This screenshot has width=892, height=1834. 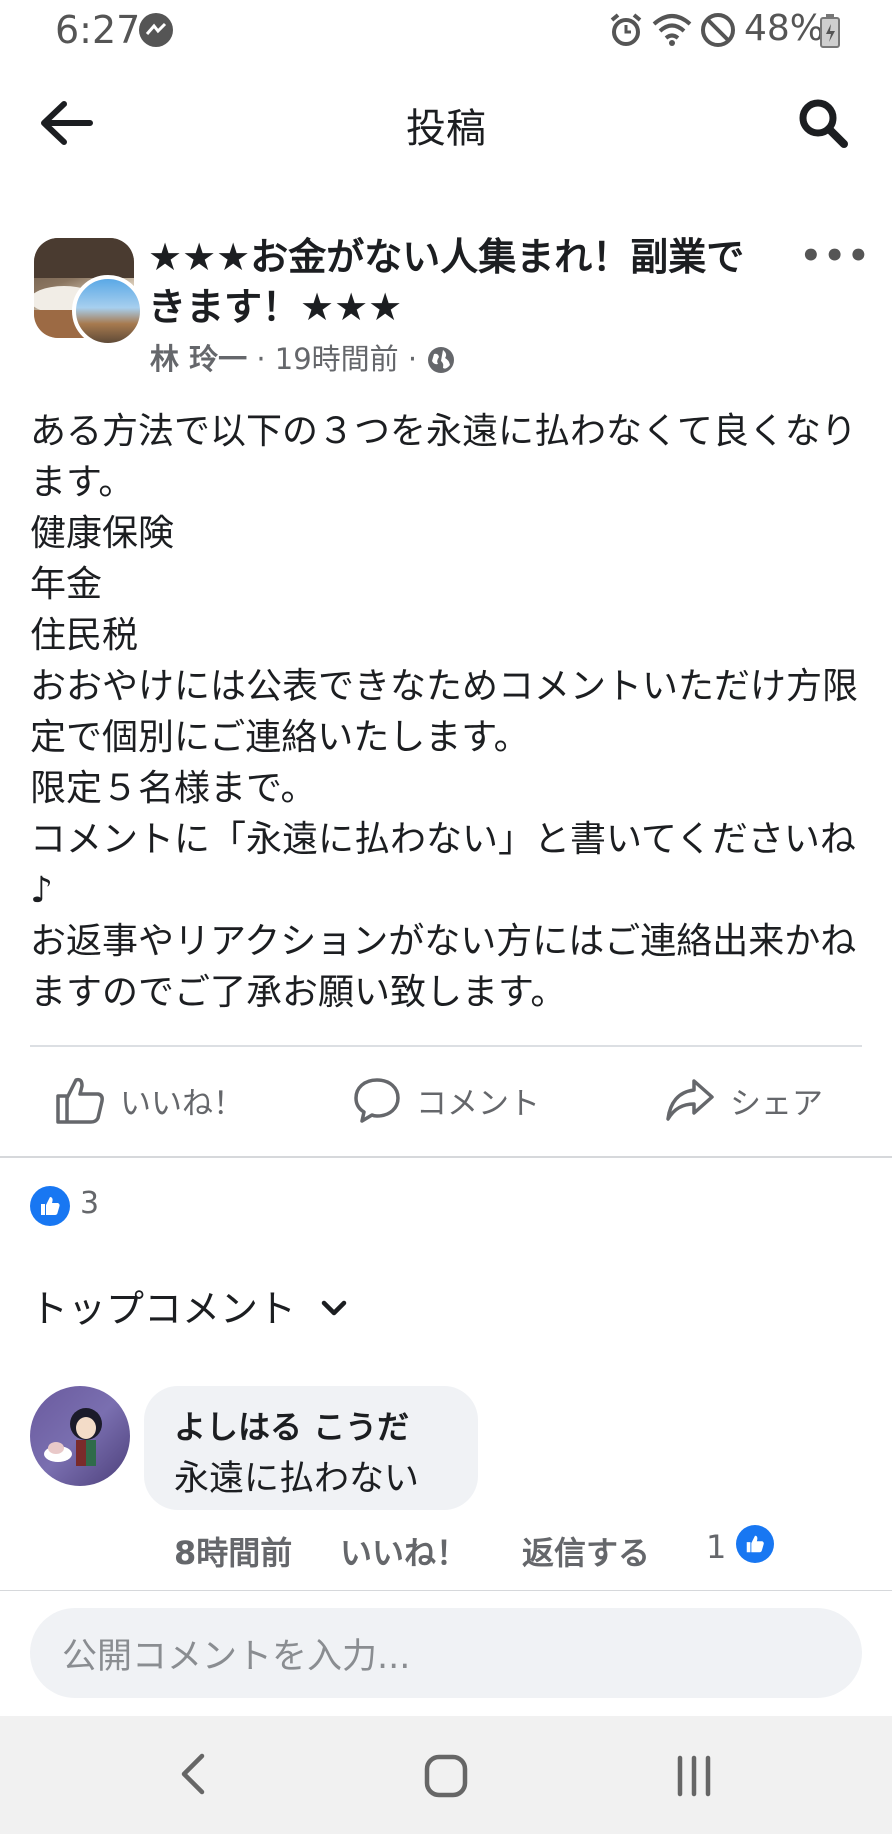 I want to click on messenger-icon, so click(x=156, y=32).